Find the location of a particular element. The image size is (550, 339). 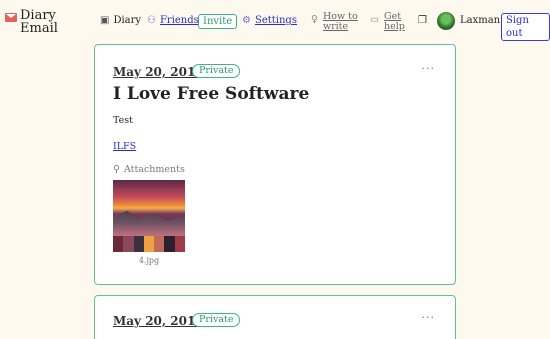

nav-friends: ⚇ Friends is located at coordinates (173, 20).